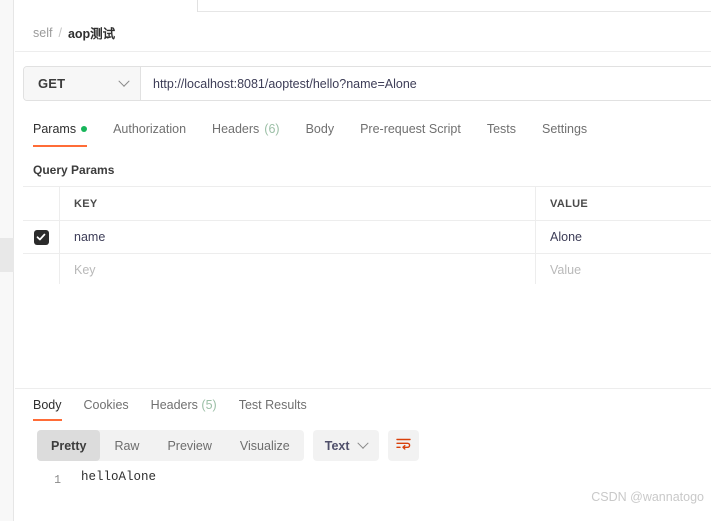  I want to click on tab-authorization-label: Authorization, so click(150, 129).